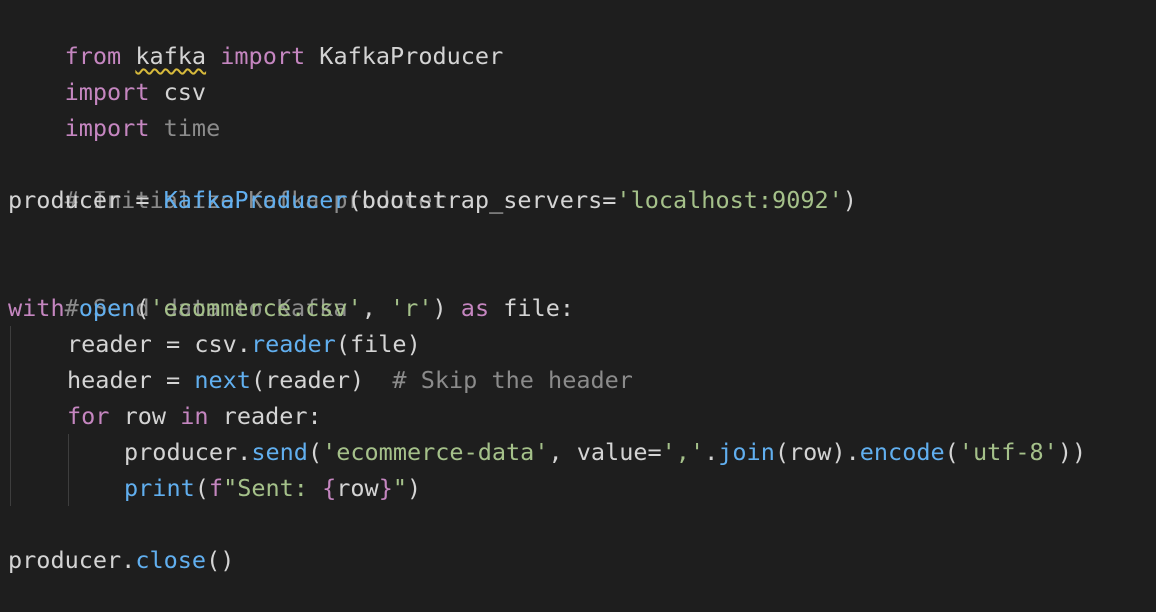  What do you see at coordinates (159, 488) in the screenshot?
I see `function-print: print` at bounding box center [159, 488].